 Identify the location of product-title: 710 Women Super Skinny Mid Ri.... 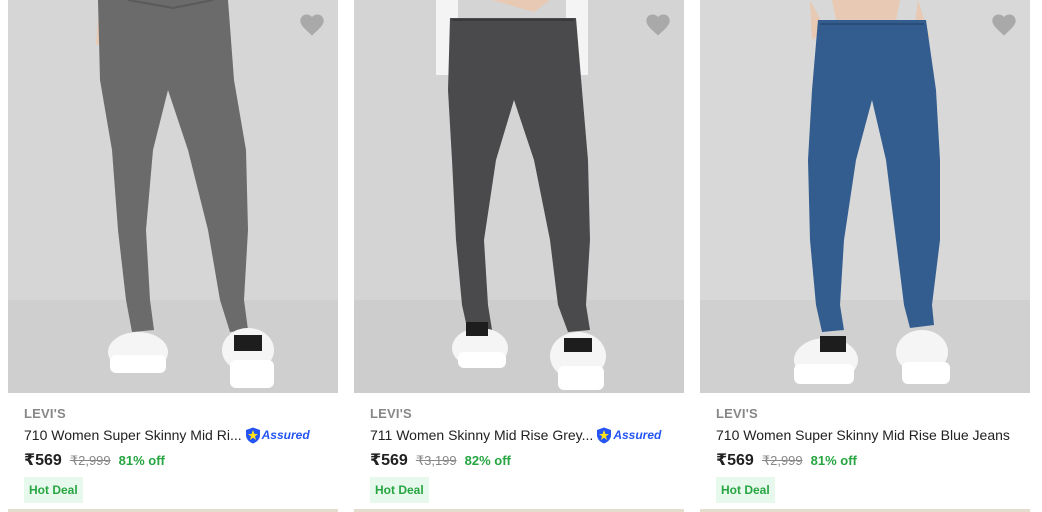
(133, 435).